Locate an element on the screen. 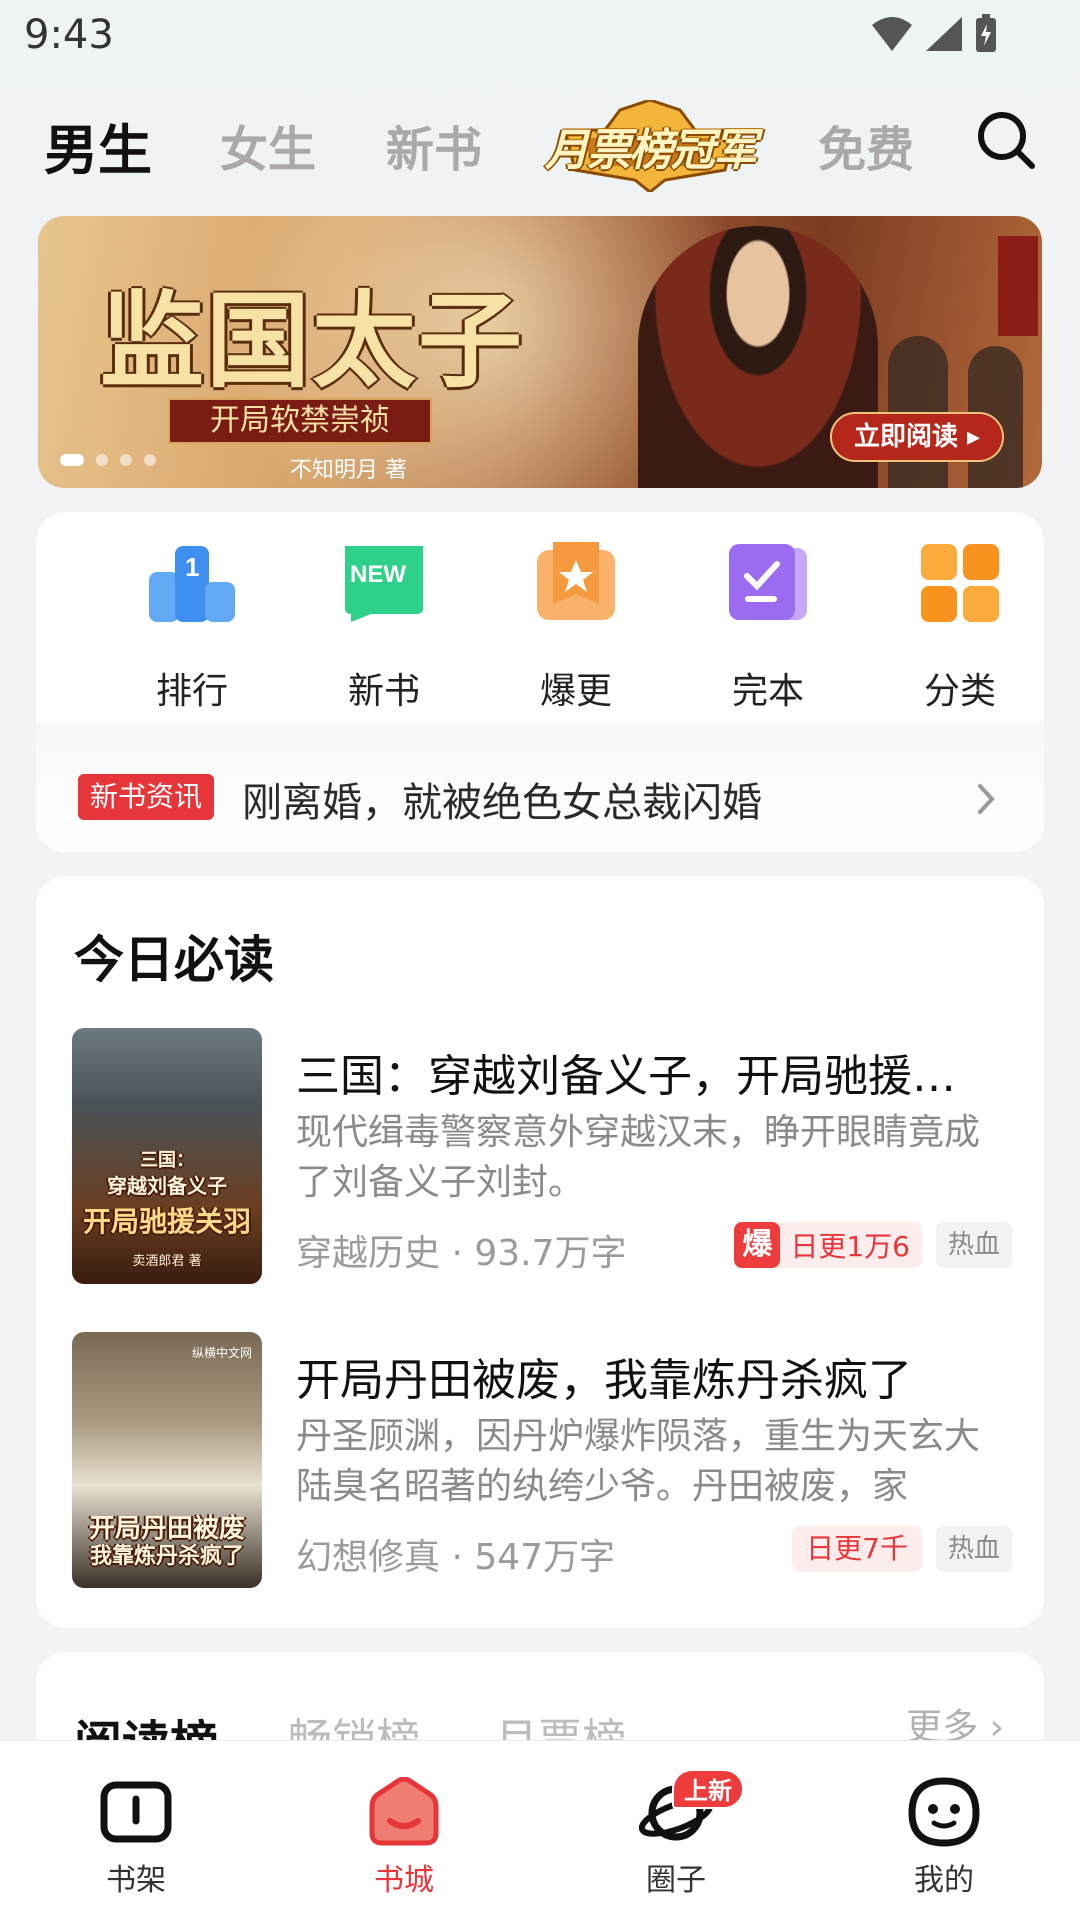 The image size is (1080, 1920). book-cover: 三国： 穿越刘备义子 开局驰援关羽 卖酒郎君 著 is located at coordinates (167, 1156).